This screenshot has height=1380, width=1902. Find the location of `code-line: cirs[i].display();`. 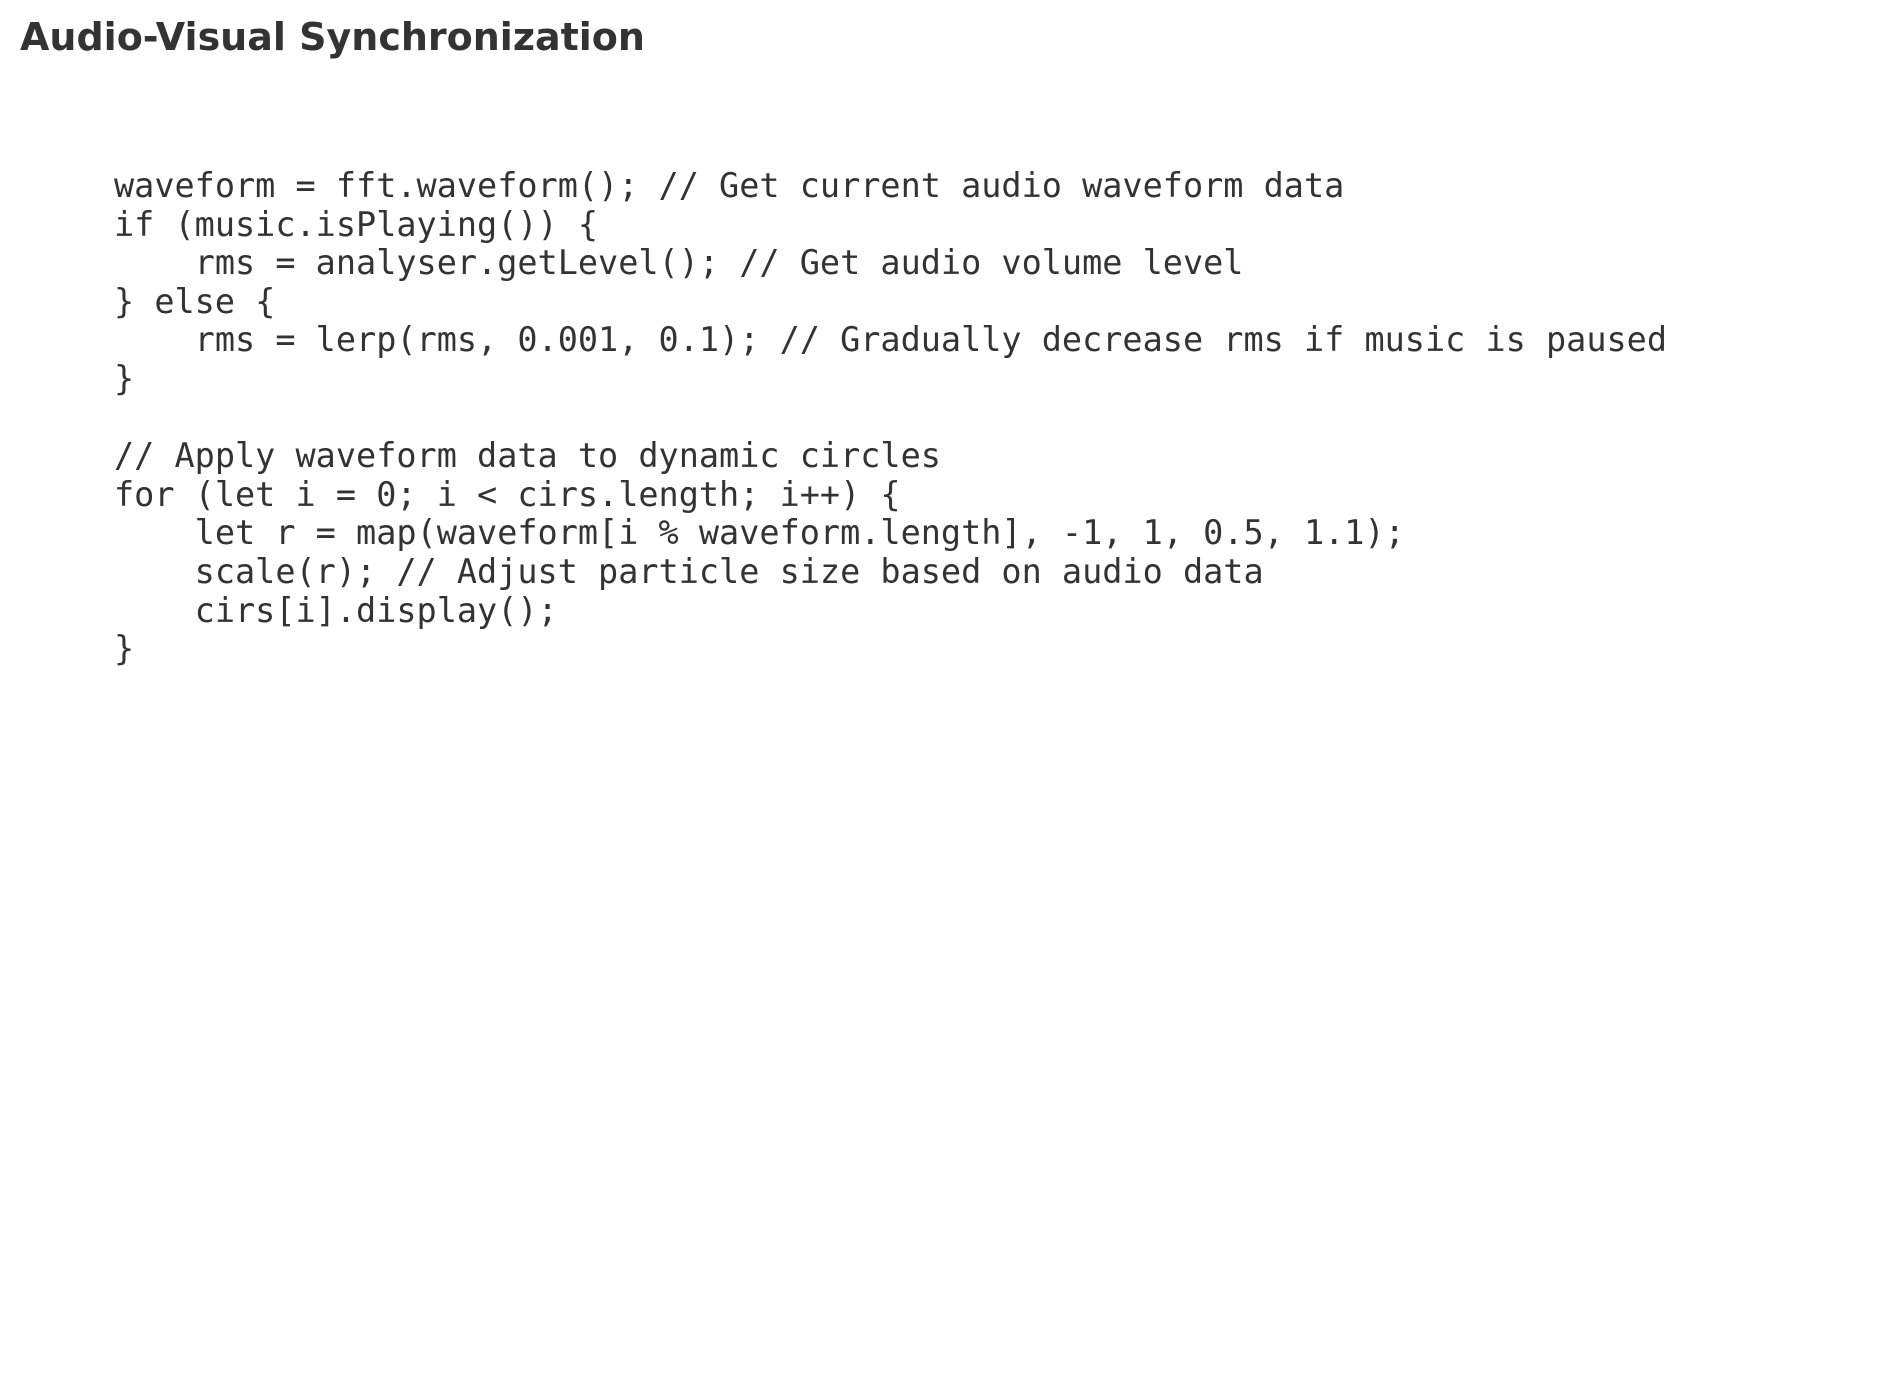

code-line: cirs[i].display(); is located at coordinates (336, 610).